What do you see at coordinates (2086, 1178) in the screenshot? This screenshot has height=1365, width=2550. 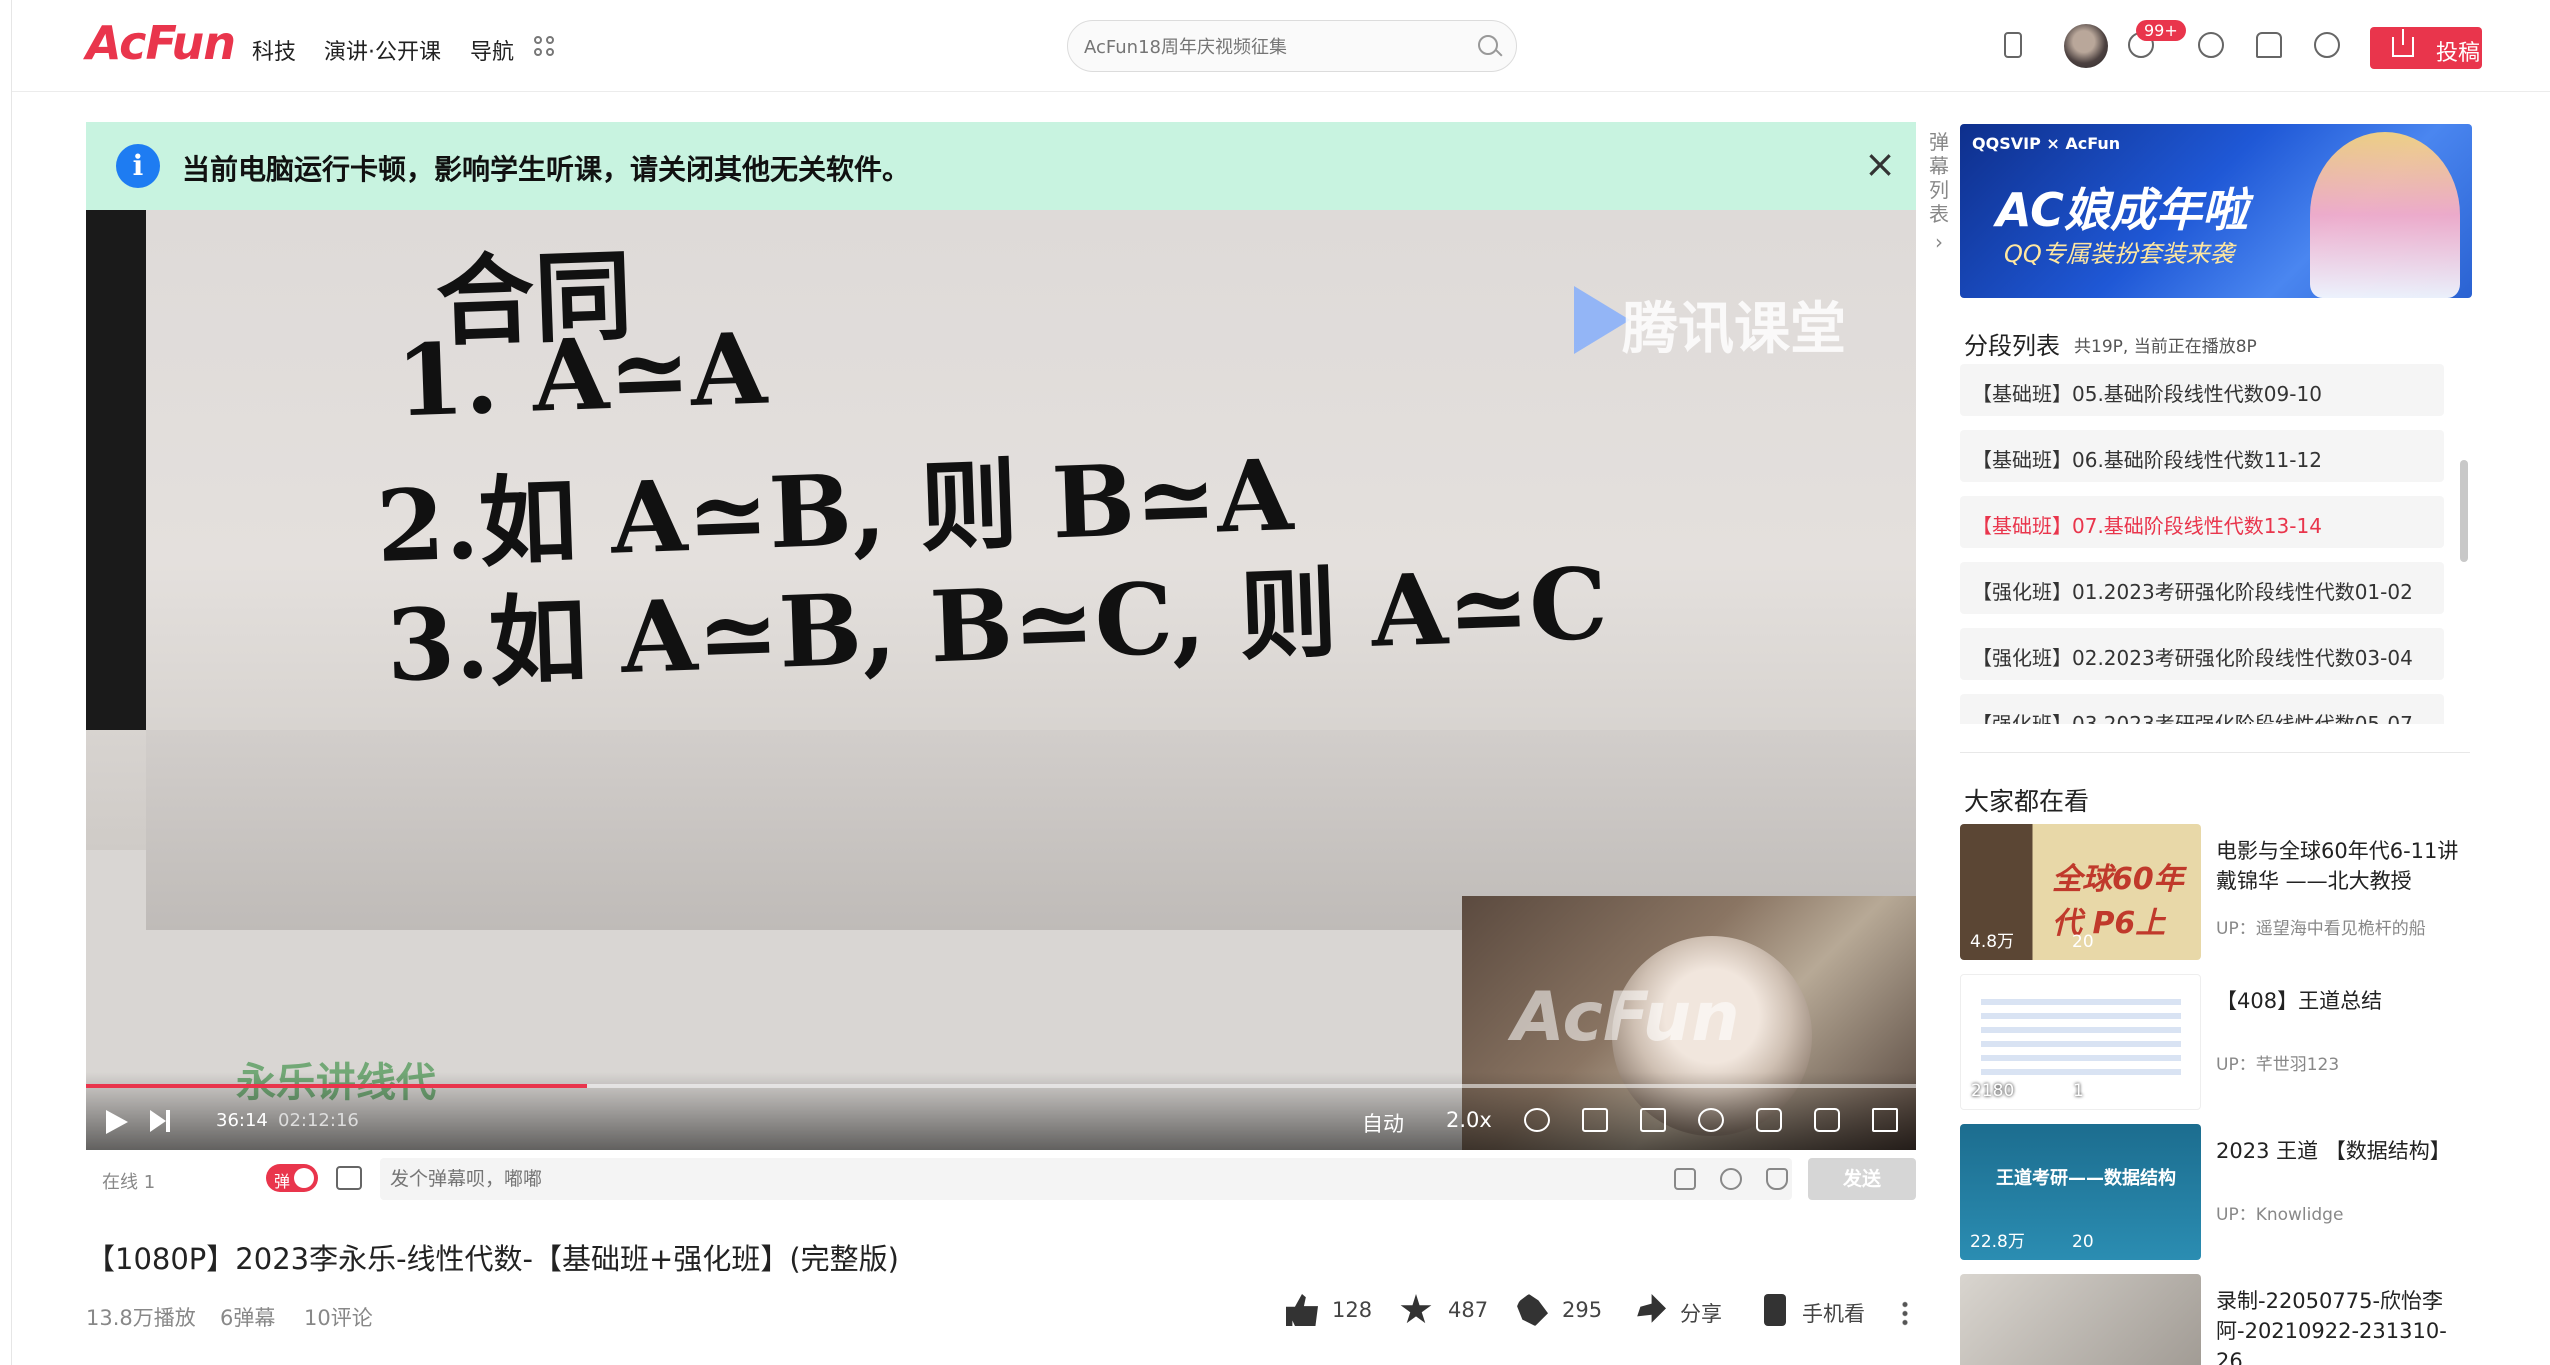 I see `thumbnail-text: 王道考研——数据结构` at bounding box center [2086, 1178].